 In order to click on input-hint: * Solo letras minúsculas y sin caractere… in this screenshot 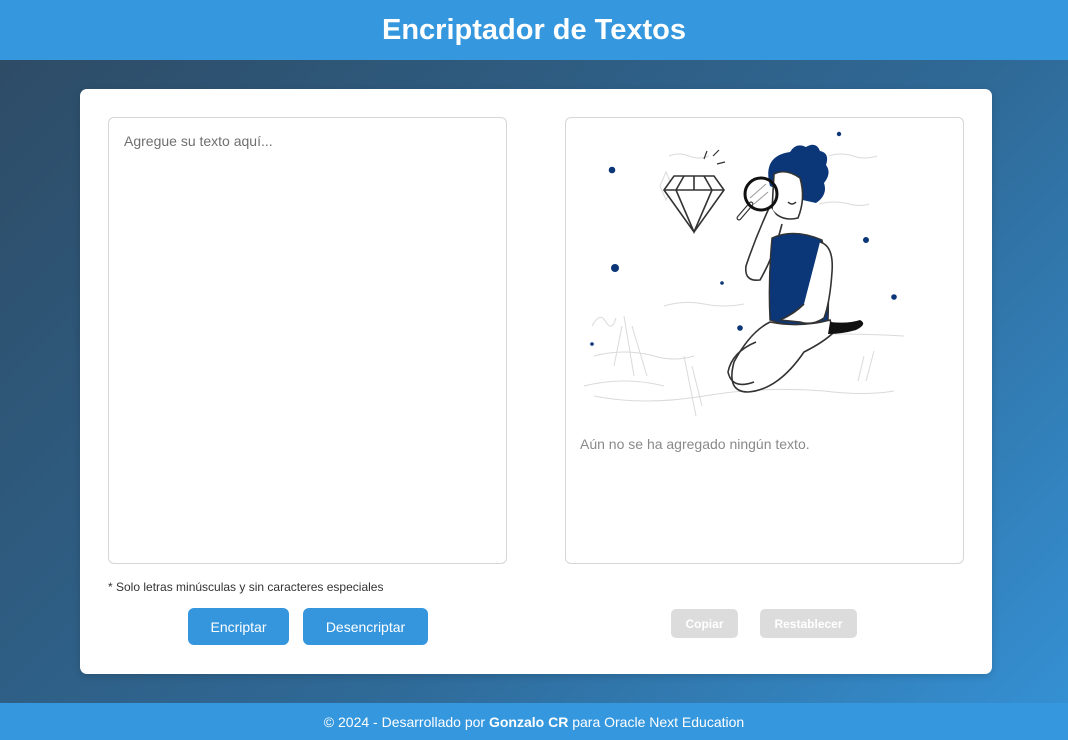, I will do `click(246, 587)`.